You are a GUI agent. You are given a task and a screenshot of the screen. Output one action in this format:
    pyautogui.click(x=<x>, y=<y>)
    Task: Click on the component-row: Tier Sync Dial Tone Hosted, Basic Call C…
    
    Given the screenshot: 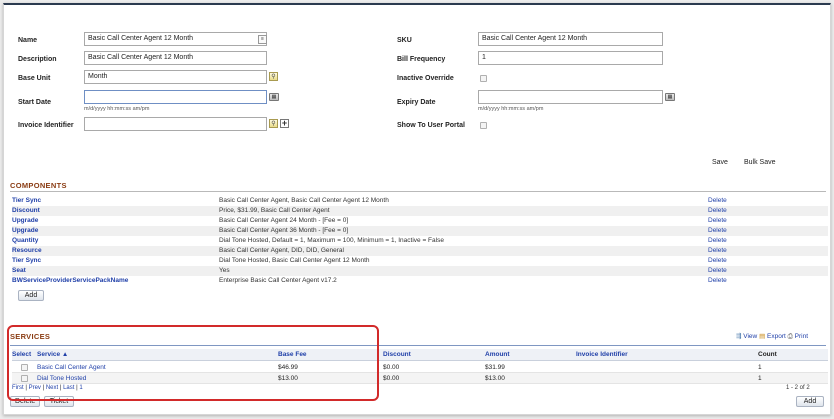 What is the action you would take?
    pyautogui.click(x=420, y=261)
    